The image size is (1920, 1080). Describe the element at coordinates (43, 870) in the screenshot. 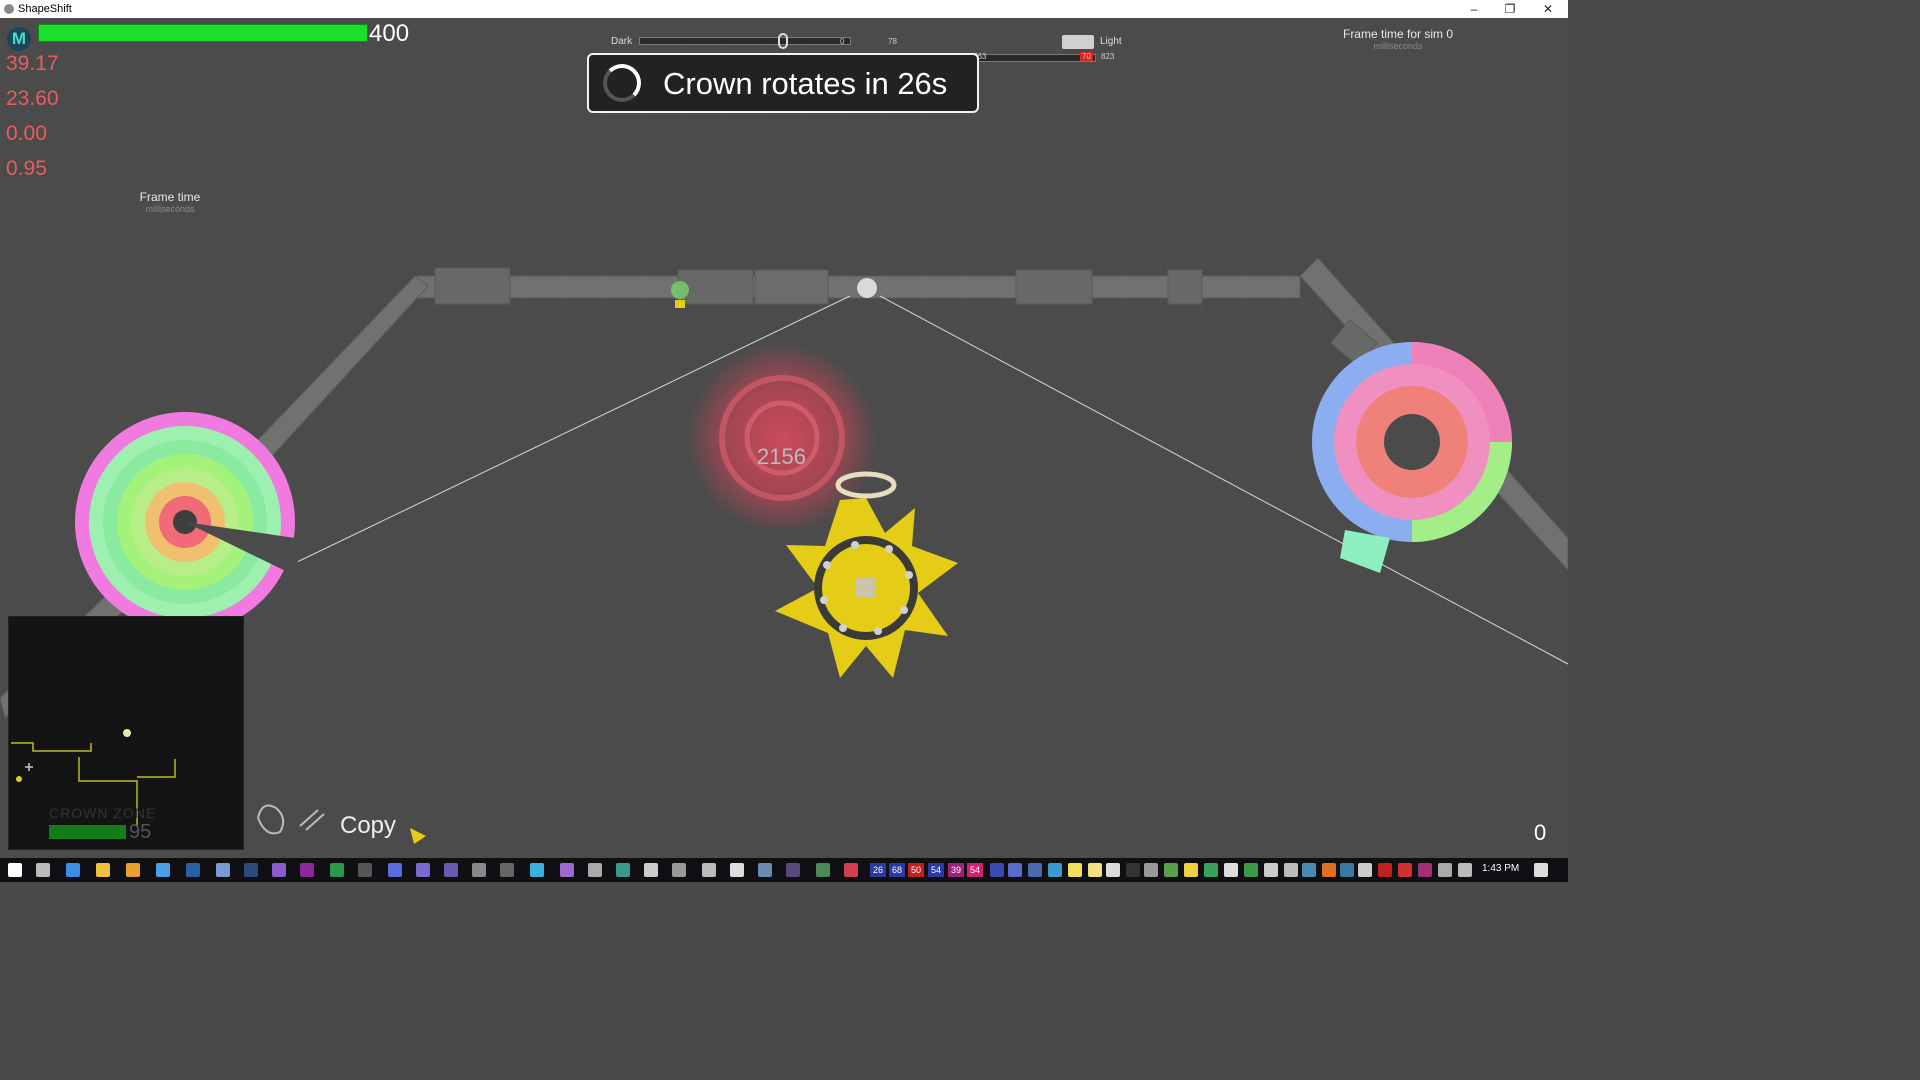

I see `task-view-icon` at that location.